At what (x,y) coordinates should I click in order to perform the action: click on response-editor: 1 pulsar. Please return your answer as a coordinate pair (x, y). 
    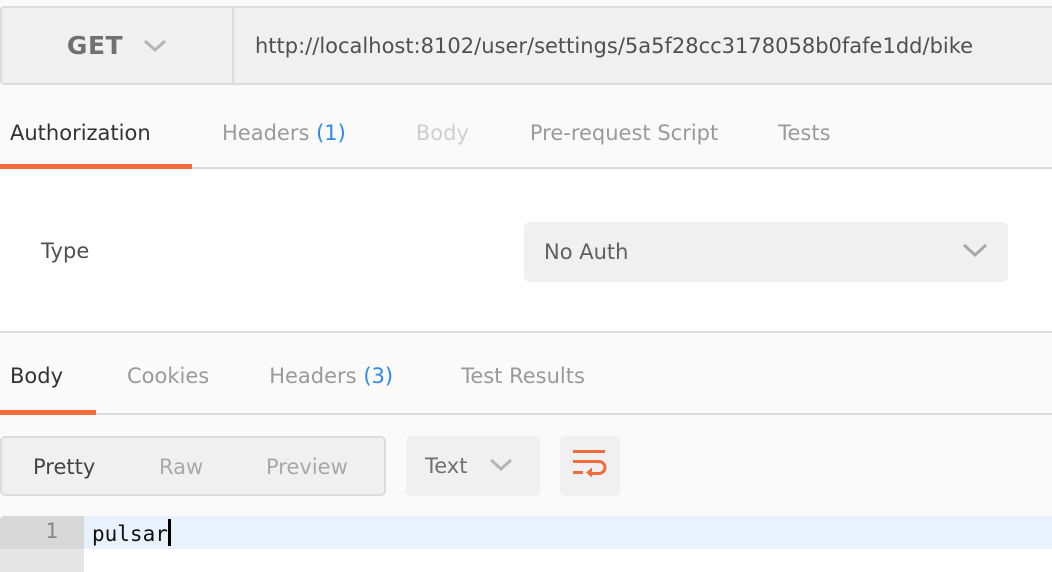
    Looking at the image, I should click on (526, 544).